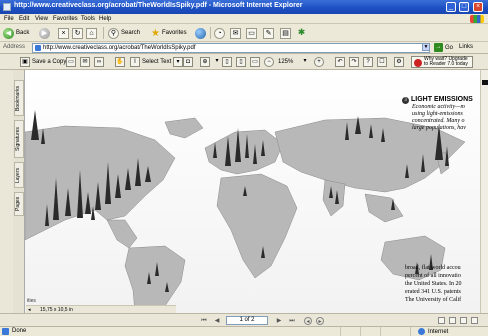 The width and height of the screenshot is (488, 336). I want to click on status-bar: Done Internet, so click(244, 331).